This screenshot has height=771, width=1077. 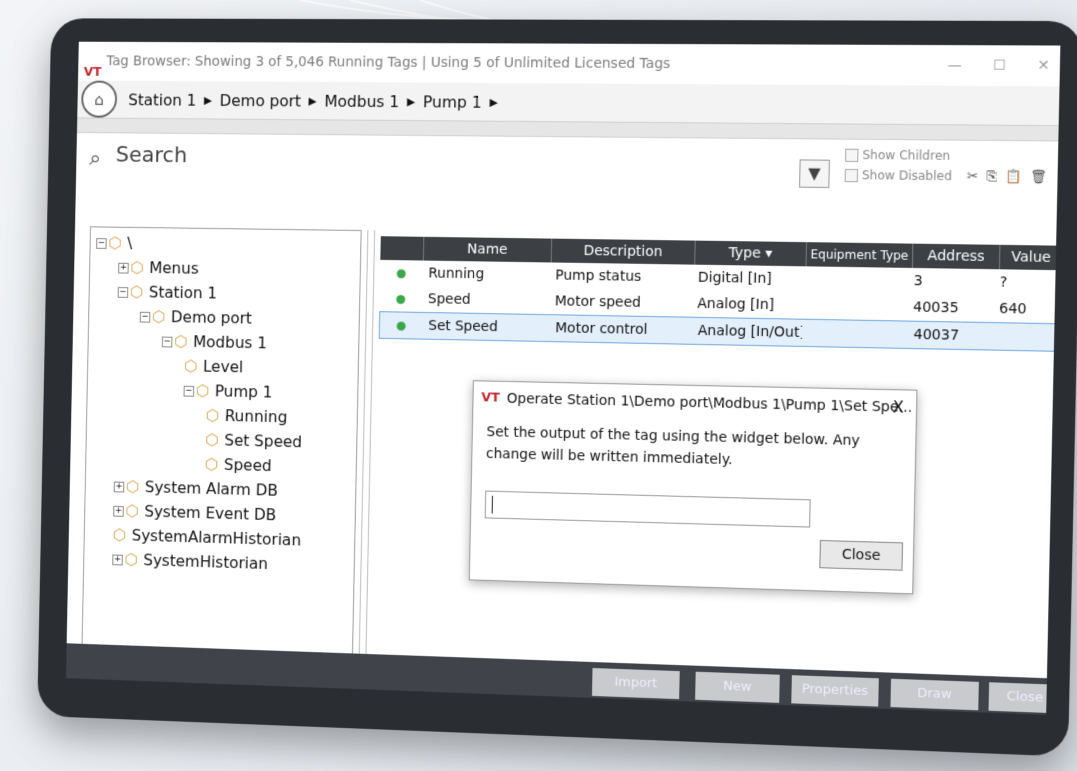 I want to click on breadcrumb-item: Demo port, so click(x=260, y=100).